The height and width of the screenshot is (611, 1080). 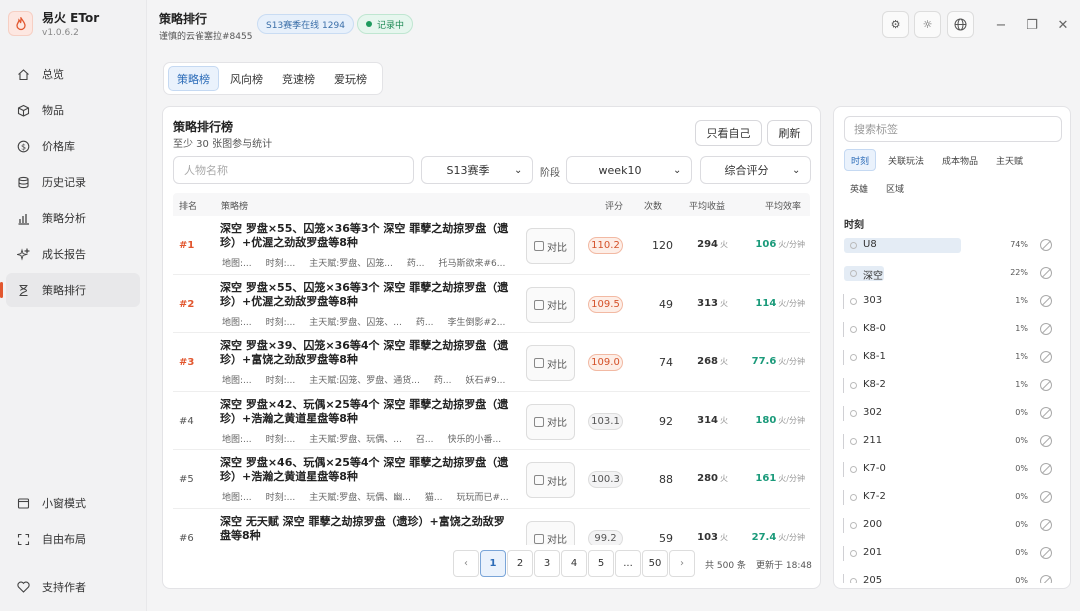 I want to click on page-button: 3, so click(x=547, y=563).